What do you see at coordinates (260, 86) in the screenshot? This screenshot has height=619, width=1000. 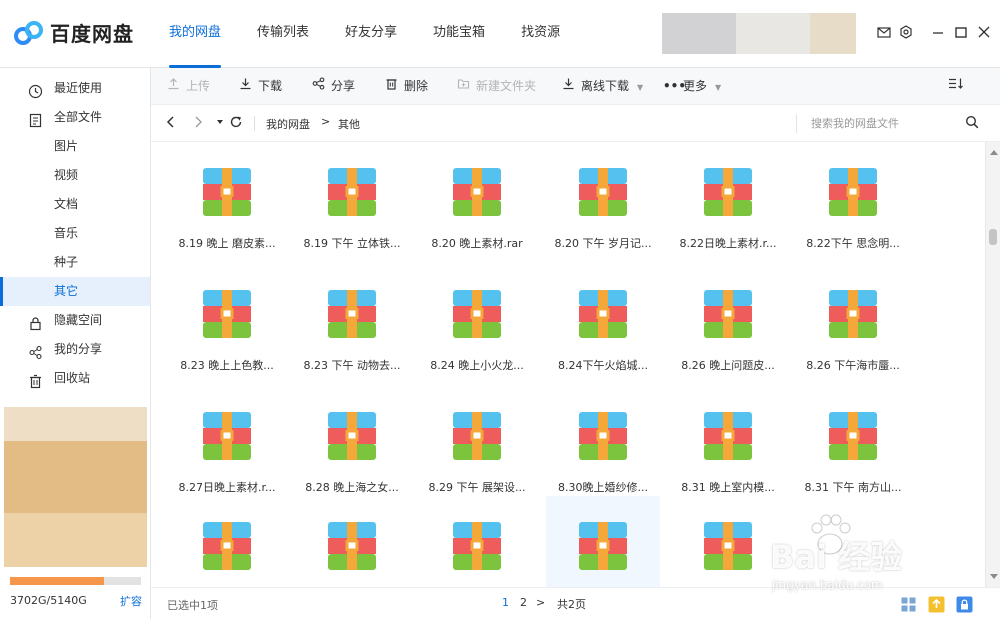 I see `download-button: 下载` at bounding box center [260, 86].